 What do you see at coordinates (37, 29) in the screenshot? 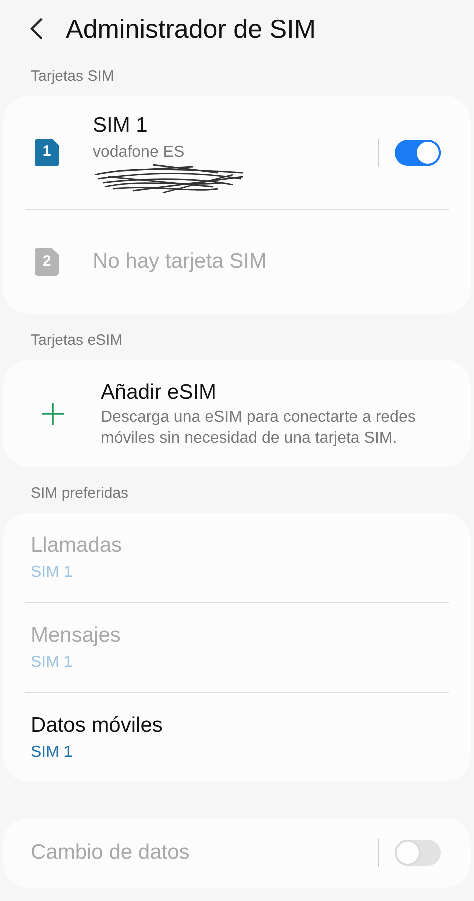
I see `back-icon` at bounding box center [37, 29].